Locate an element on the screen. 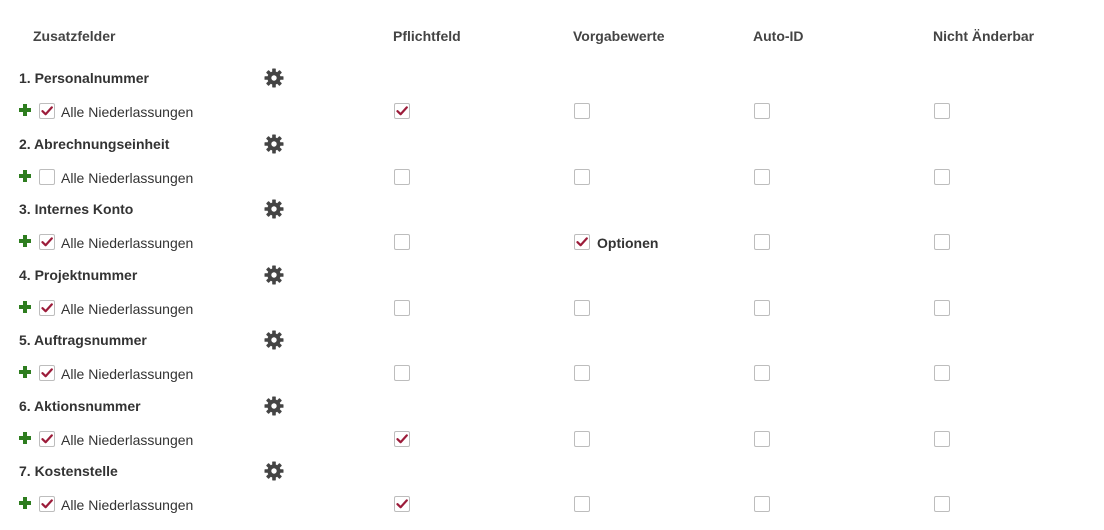 The height and width of the screenshot is (530, 1104). field-title: 3. Internes Konto is located at coordinates (76, 209).